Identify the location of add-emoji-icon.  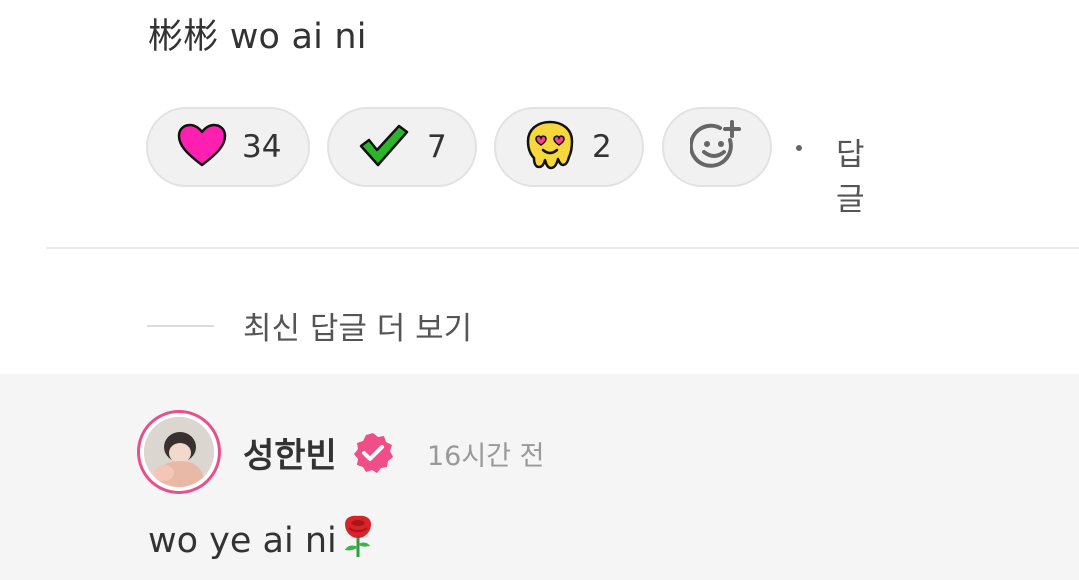
(716, 147).